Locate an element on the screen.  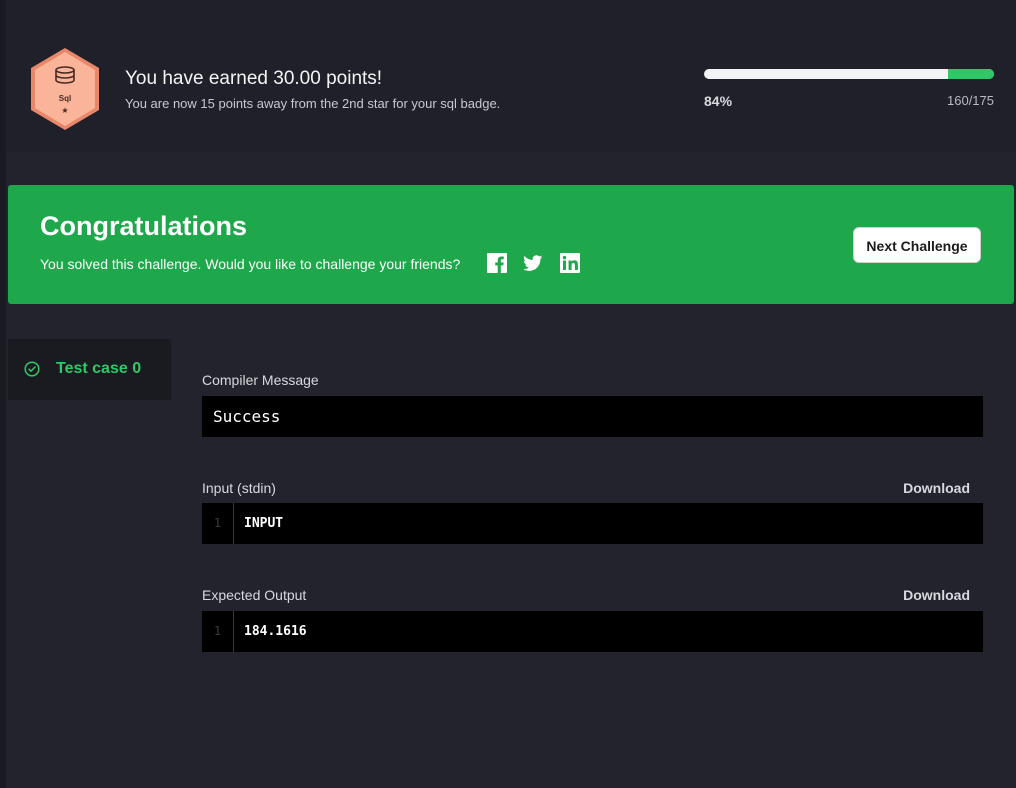
tab-test-case-0: Test case 0 is located at coordinates (89, 369).